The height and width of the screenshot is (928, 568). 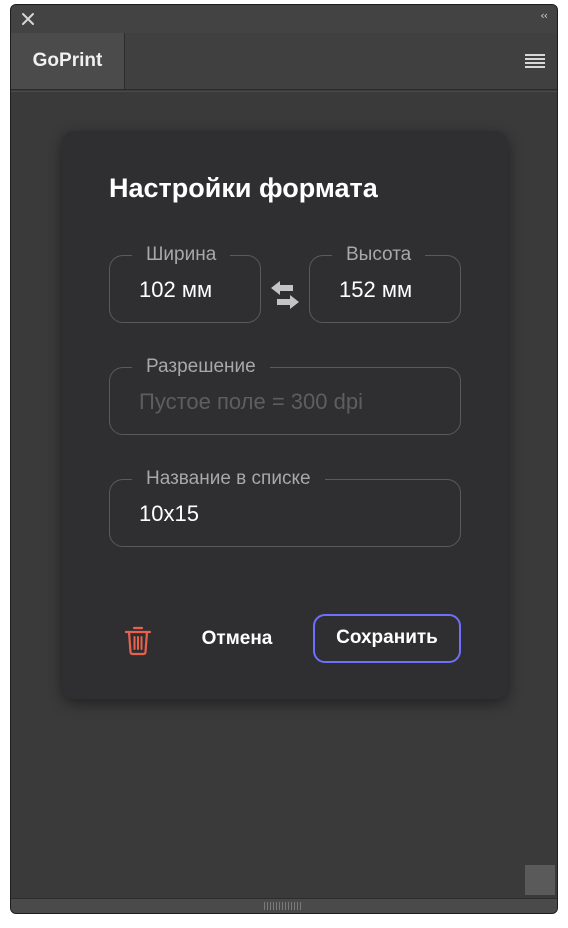 I want to click on swap-dimensions-button, so click(x=285, y=295).